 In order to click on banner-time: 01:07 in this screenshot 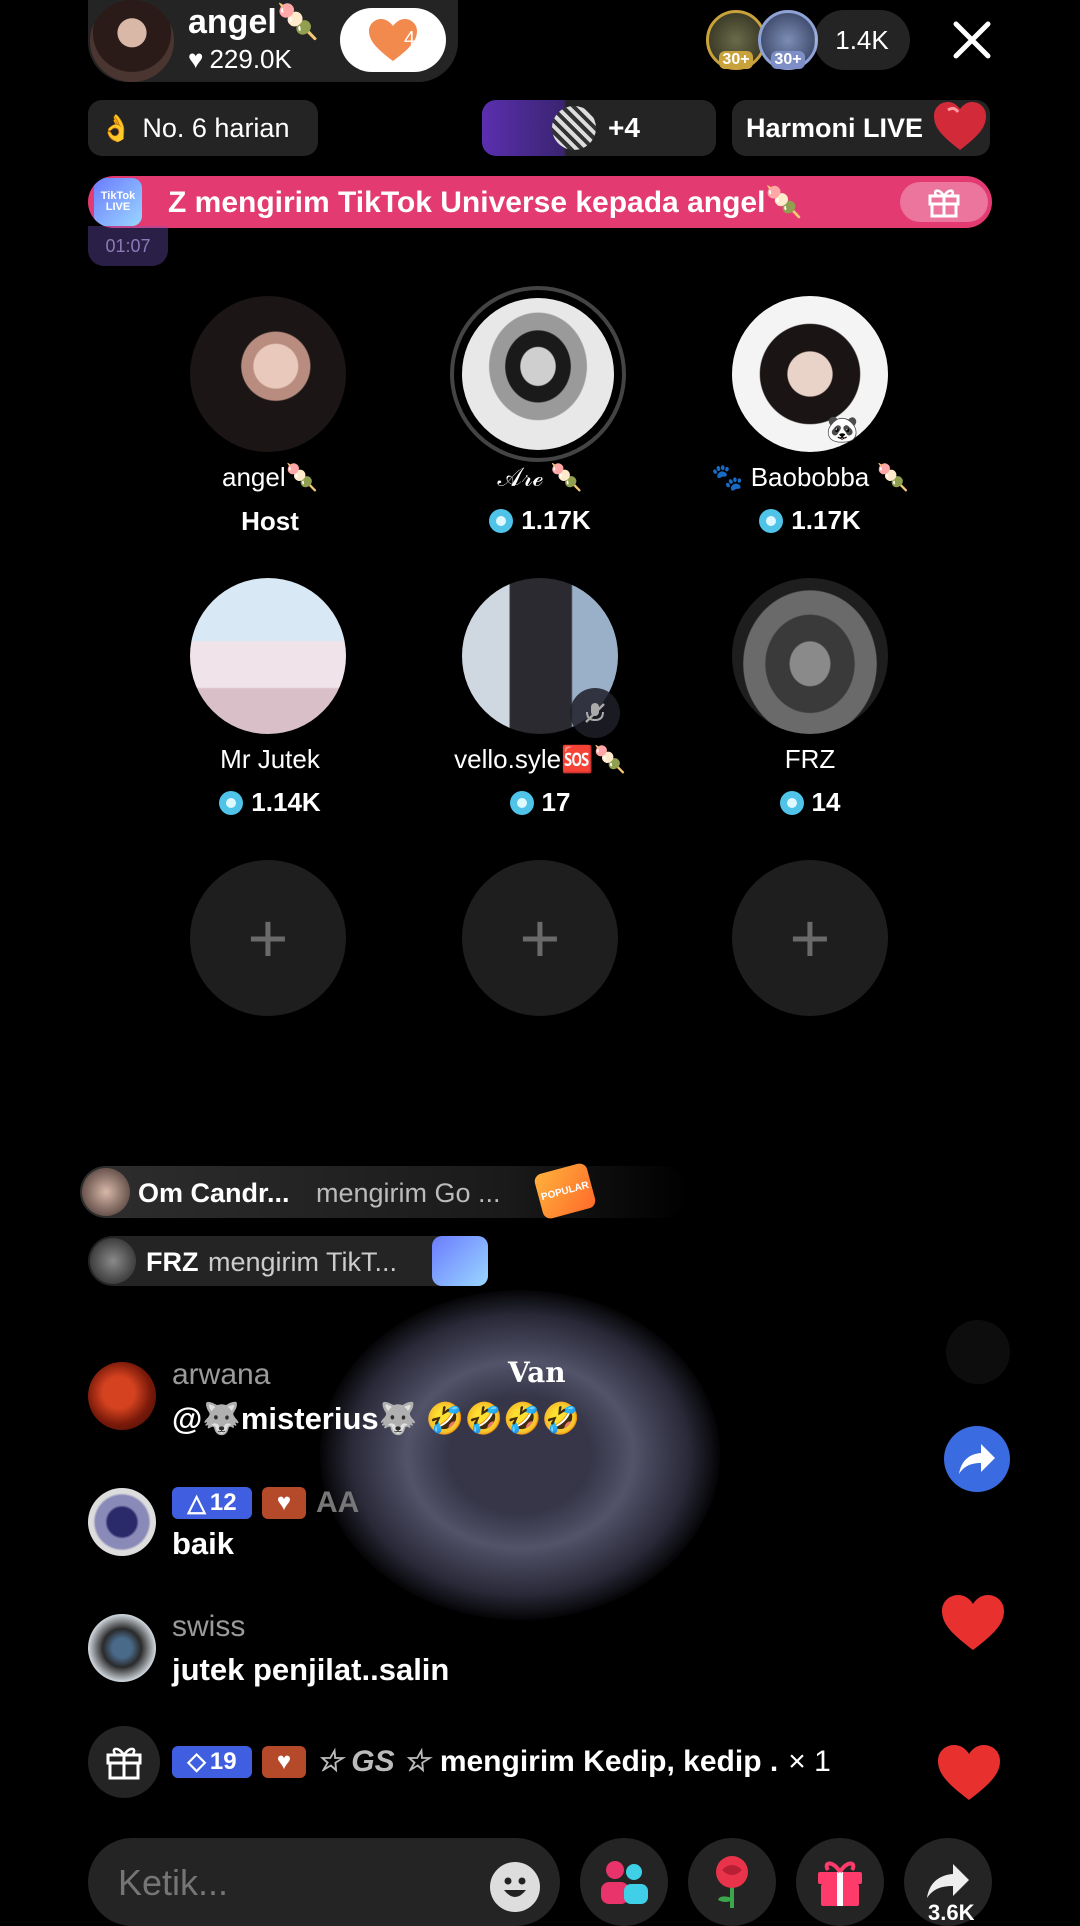, I will do `click(128, 245)`.